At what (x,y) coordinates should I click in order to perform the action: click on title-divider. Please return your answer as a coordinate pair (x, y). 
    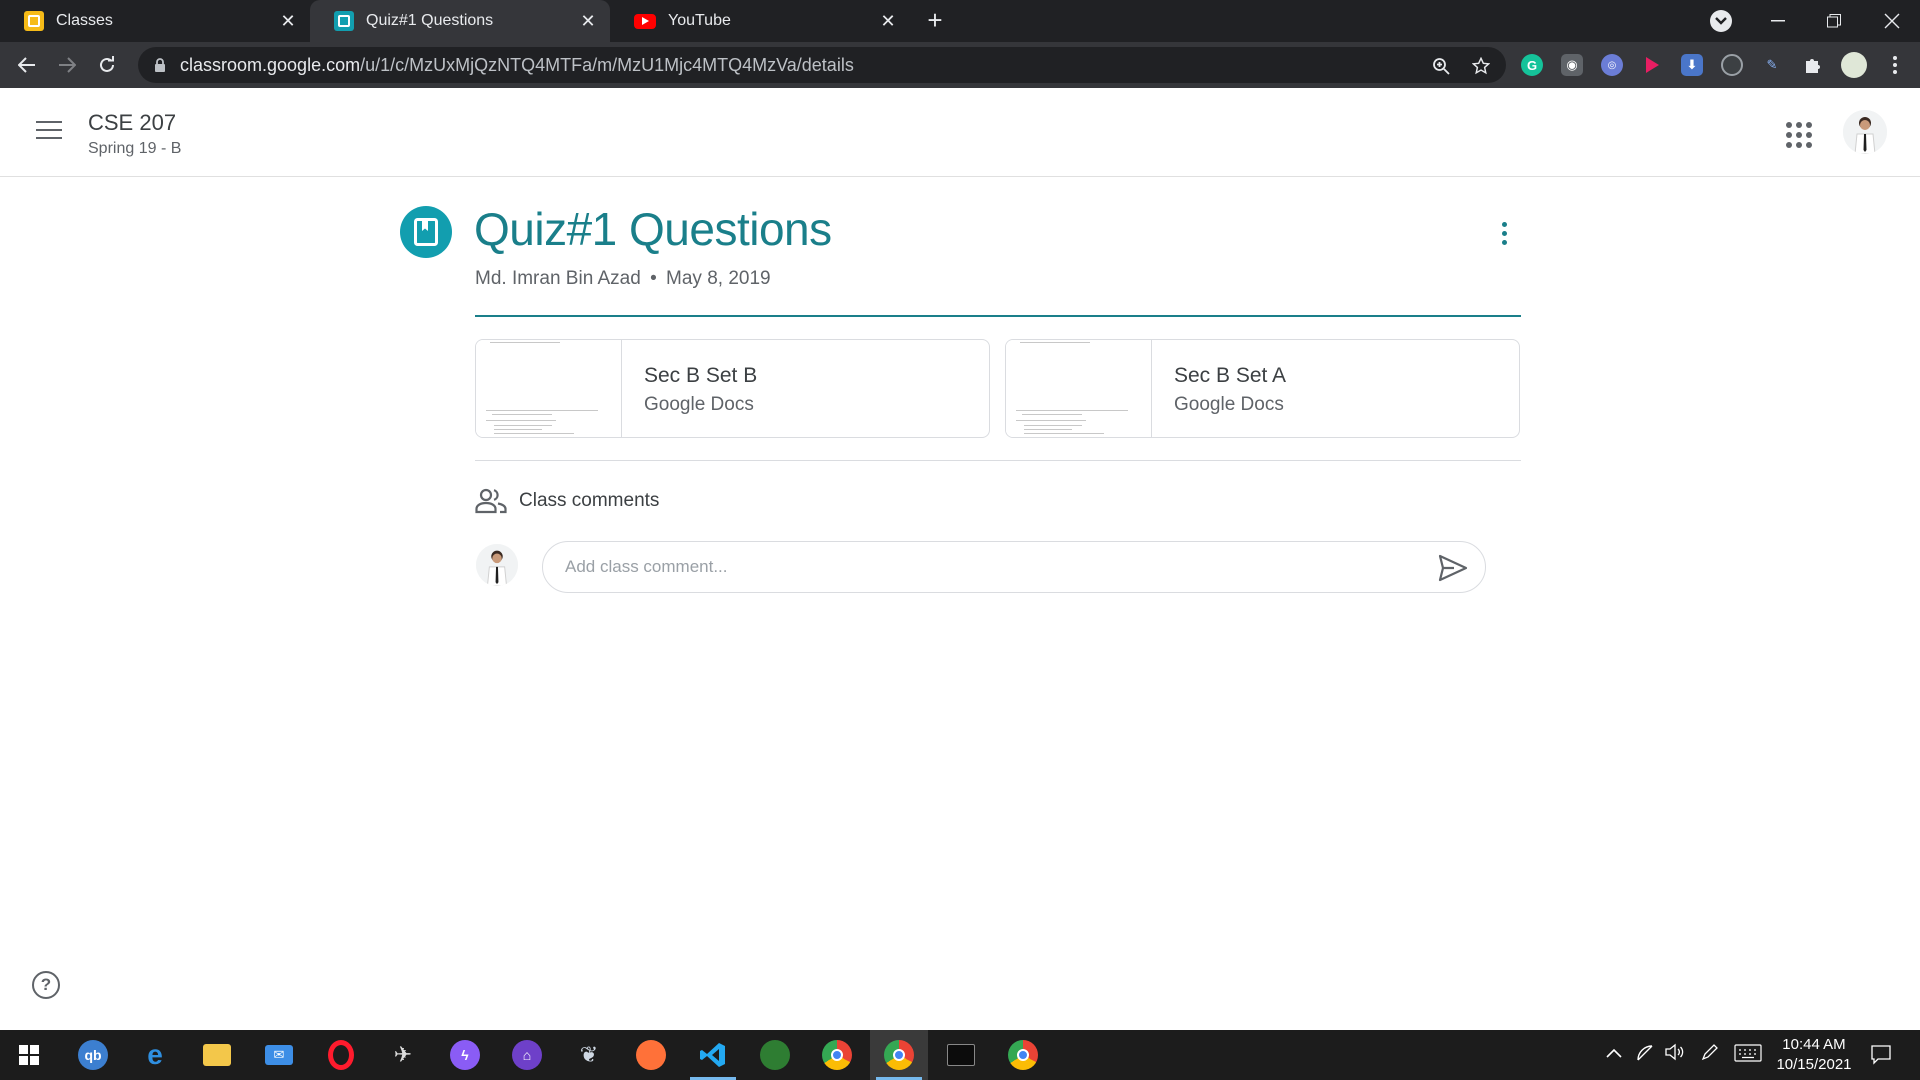
    Looking at the image, I should click on (998, 316).